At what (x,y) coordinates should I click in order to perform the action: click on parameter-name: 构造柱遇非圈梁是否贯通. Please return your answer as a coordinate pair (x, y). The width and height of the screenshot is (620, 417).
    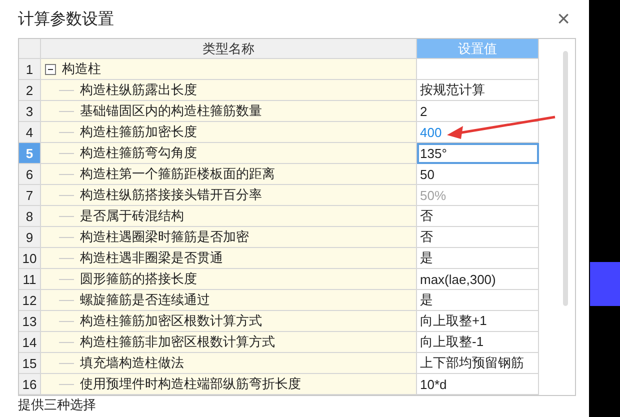
    Looking at the image, I should click on (229, 258).